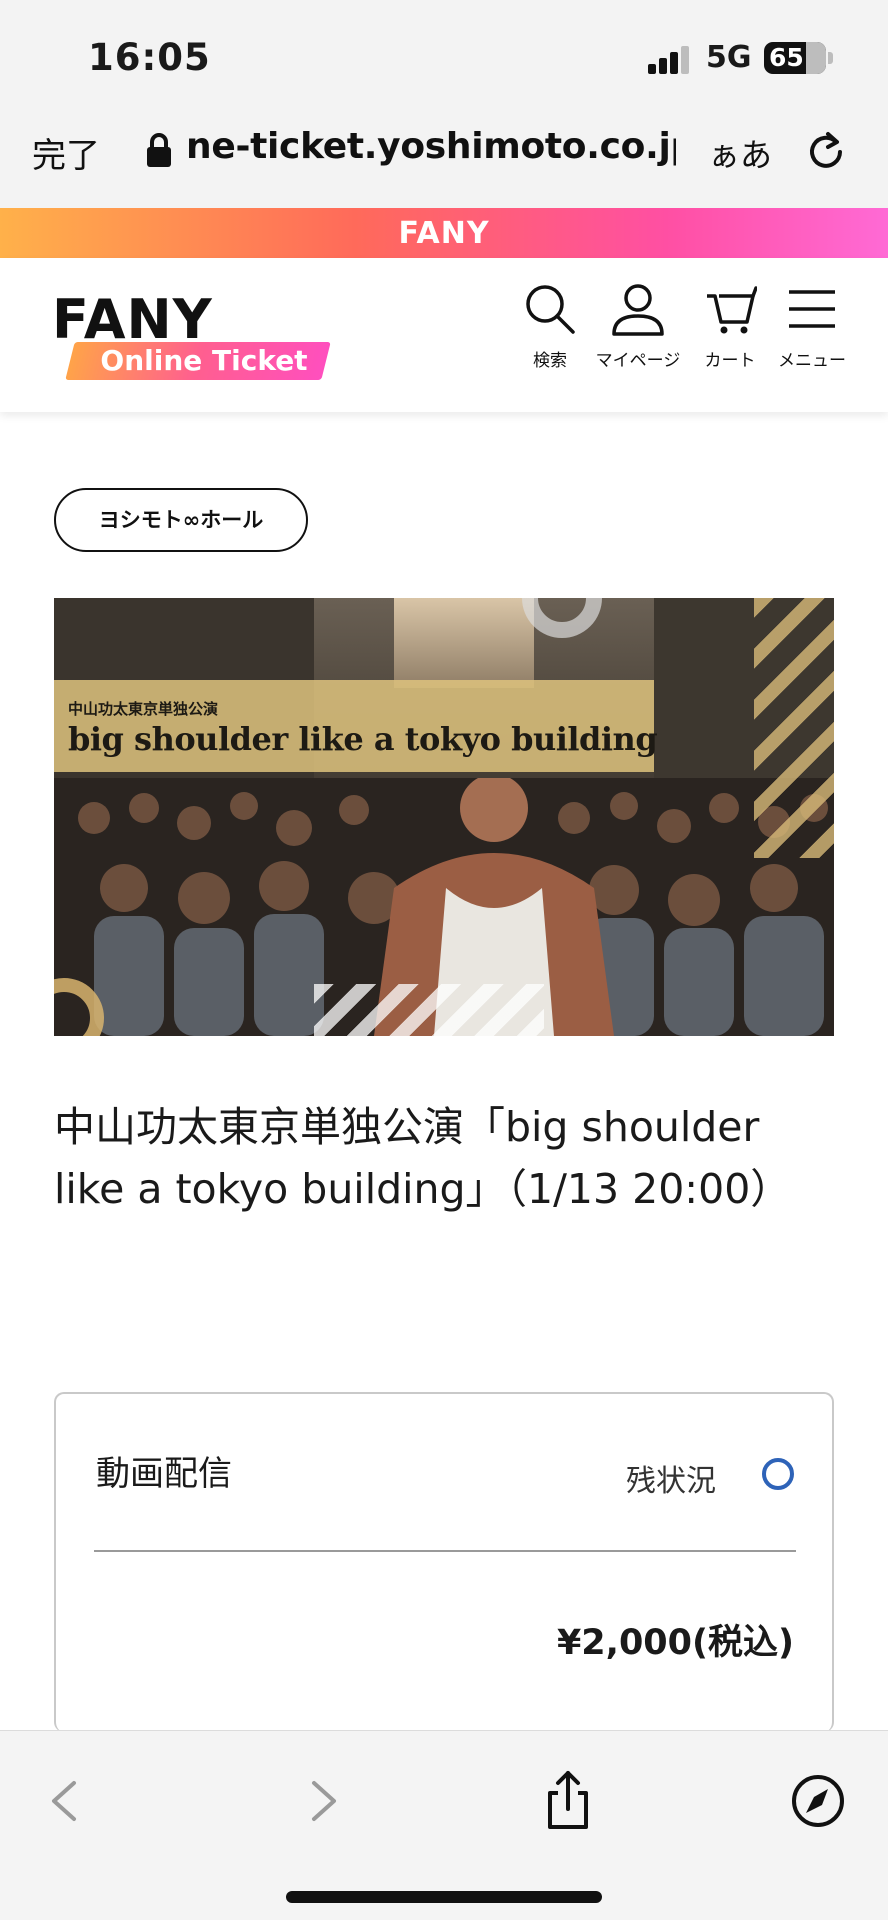  I want to click on availability-label: 残状況, so click(671, 1481).